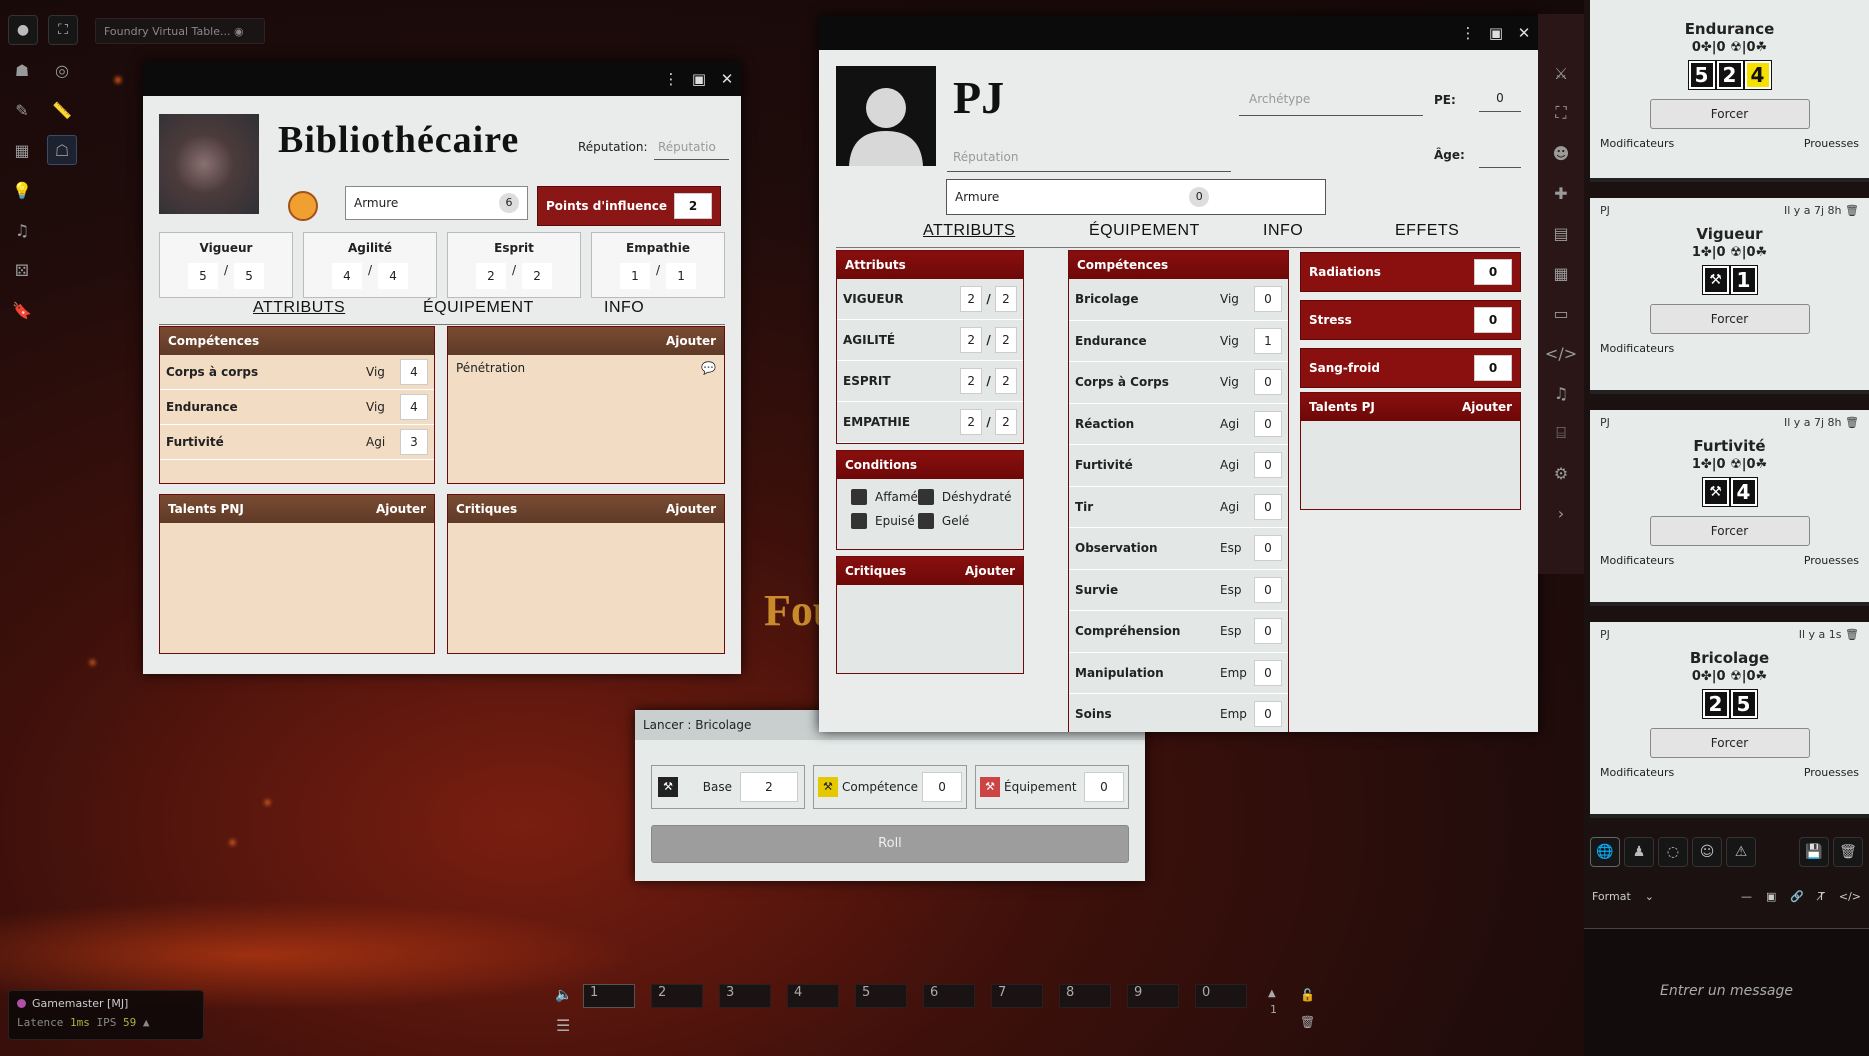 Image resolution: width=1869 pixels, height=1056 pixels. I want to click on settings-icon: ⚙, so click(1561, 473).